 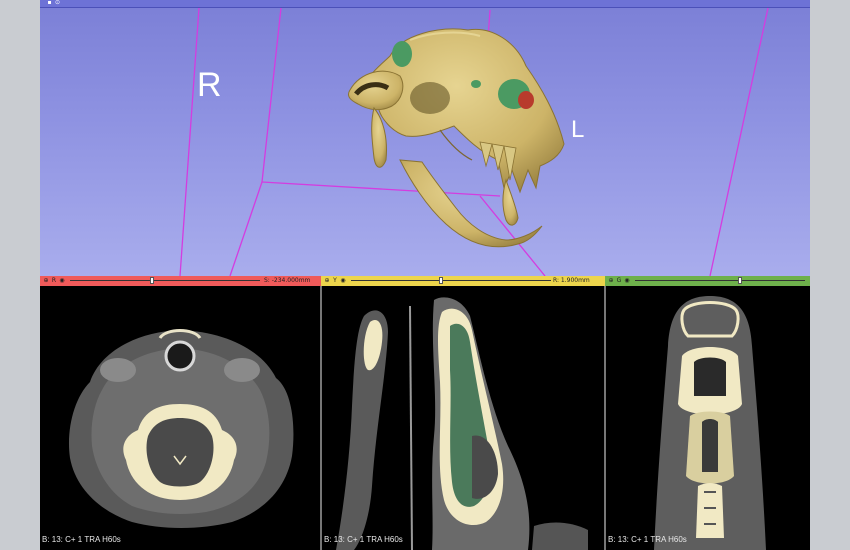 What do you see at coordinates (430, 98) in the screenshot?
I see `orbit-shadow` at bounding box center [430, 98].